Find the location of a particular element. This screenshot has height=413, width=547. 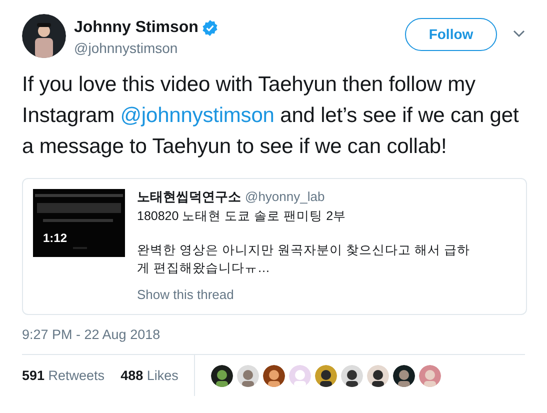

avatar is located at coordinates (44, 36).